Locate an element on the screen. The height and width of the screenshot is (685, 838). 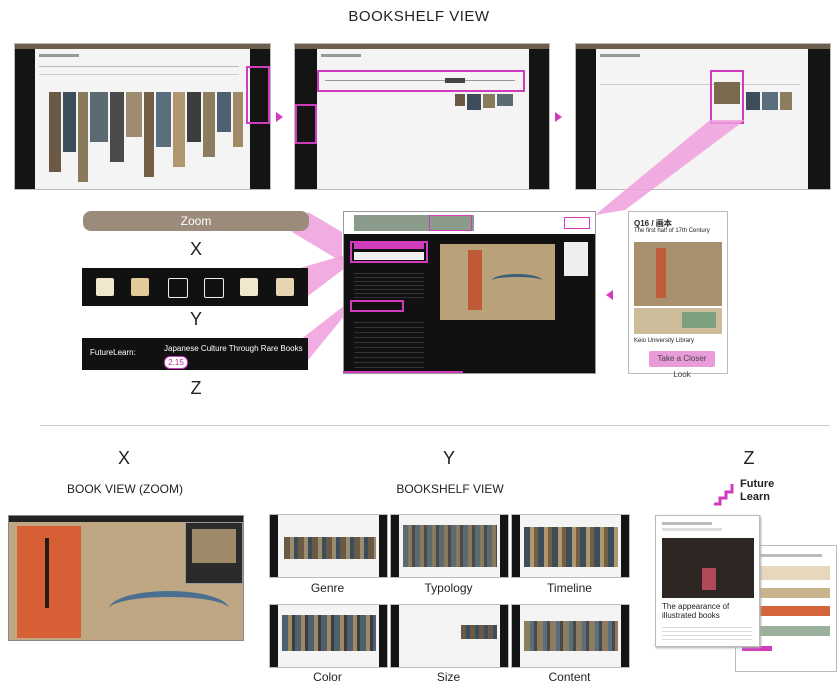
take-closer-look-button: Take a Closer Look is located at coordinates (682, 365).